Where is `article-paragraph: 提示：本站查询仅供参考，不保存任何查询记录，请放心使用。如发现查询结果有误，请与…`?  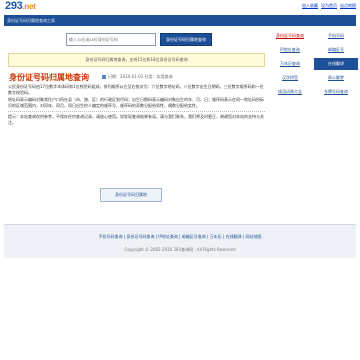
article-paragraph: 提示：本站查询仅供参考，不保存任何查询记录，请放心使用。如发现查询结果有误，请与… is located at coordinates (136, 119).